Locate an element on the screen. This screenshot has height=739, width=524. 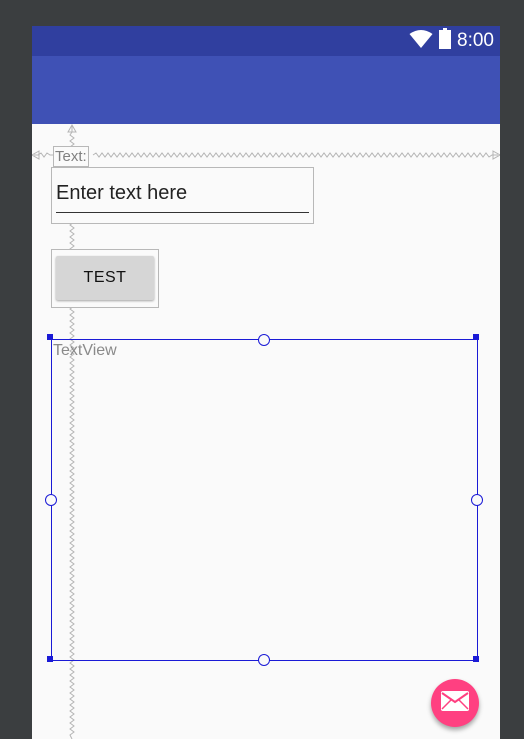
textview-text: TextView is located at coordinates (85, 350).